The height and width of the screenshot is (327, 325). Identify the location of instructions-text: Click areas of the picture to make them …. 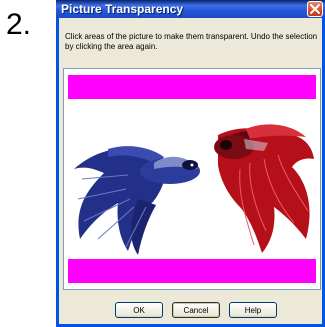
(191, 41).